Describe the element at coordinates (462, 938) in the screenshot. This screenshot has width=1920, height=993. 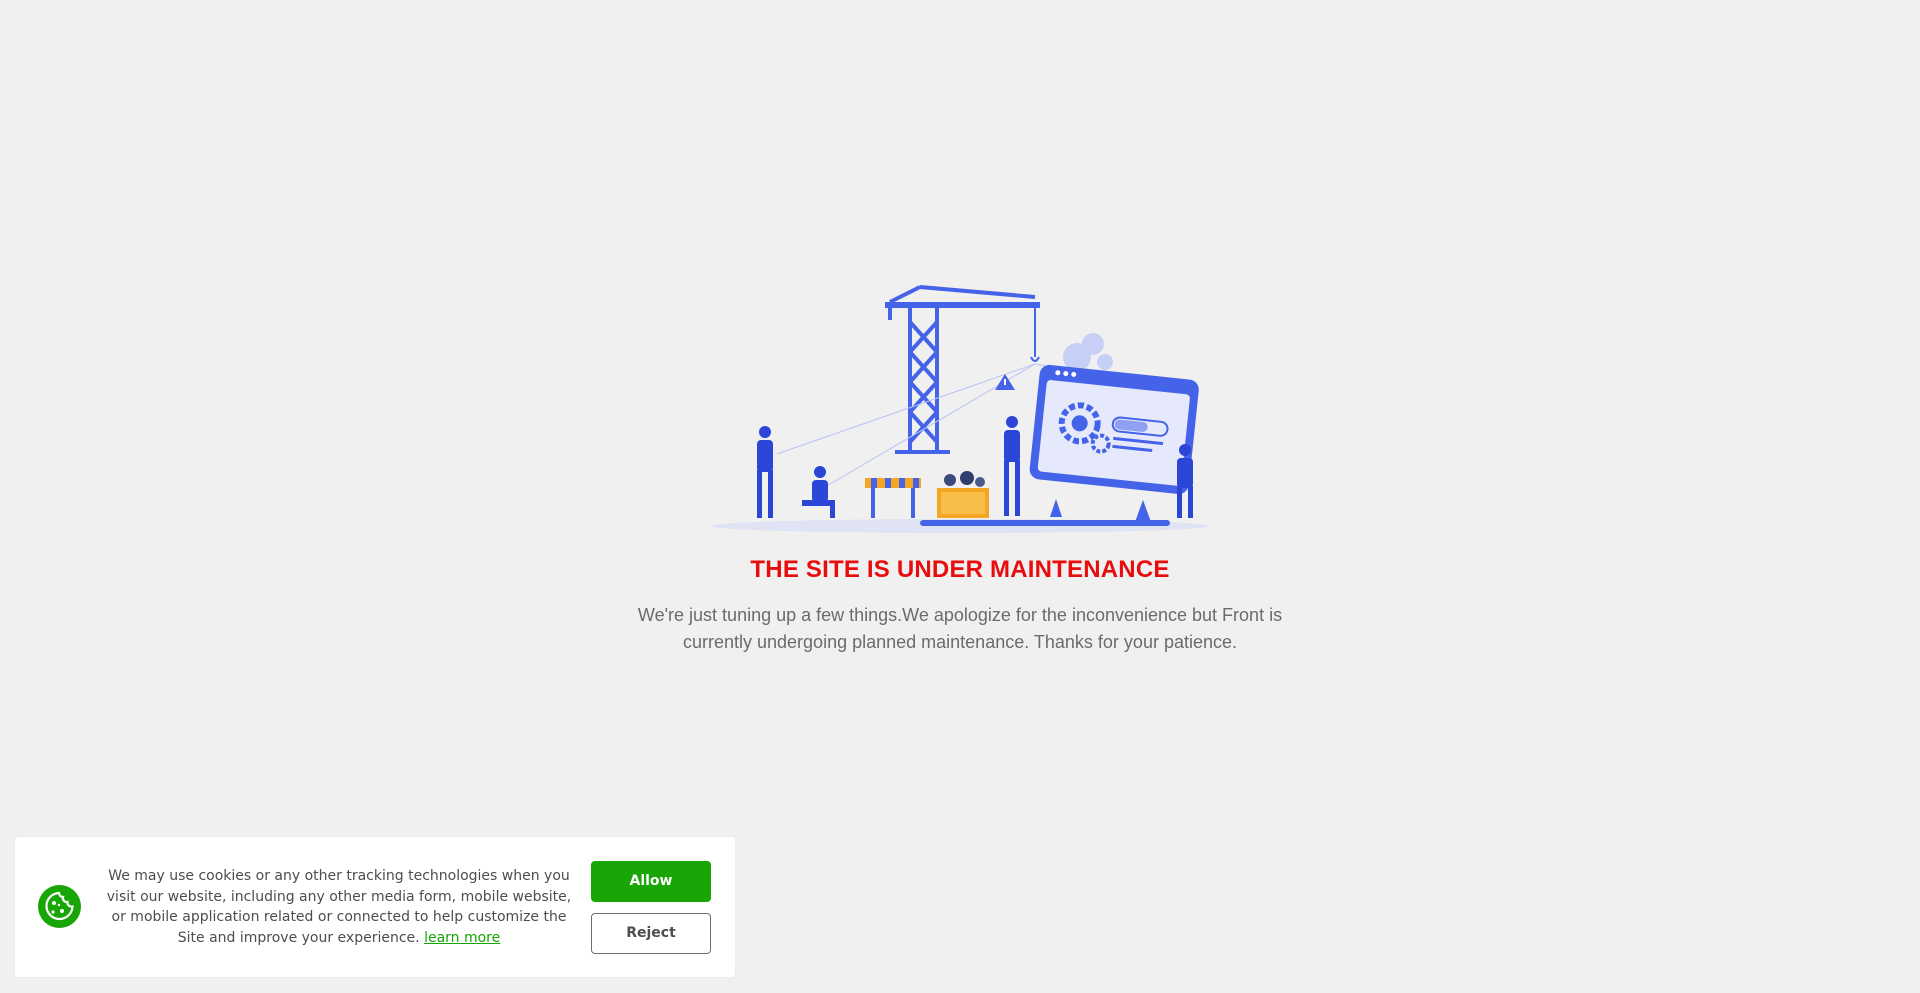
I see `learn-more-link: learn more` at that location.